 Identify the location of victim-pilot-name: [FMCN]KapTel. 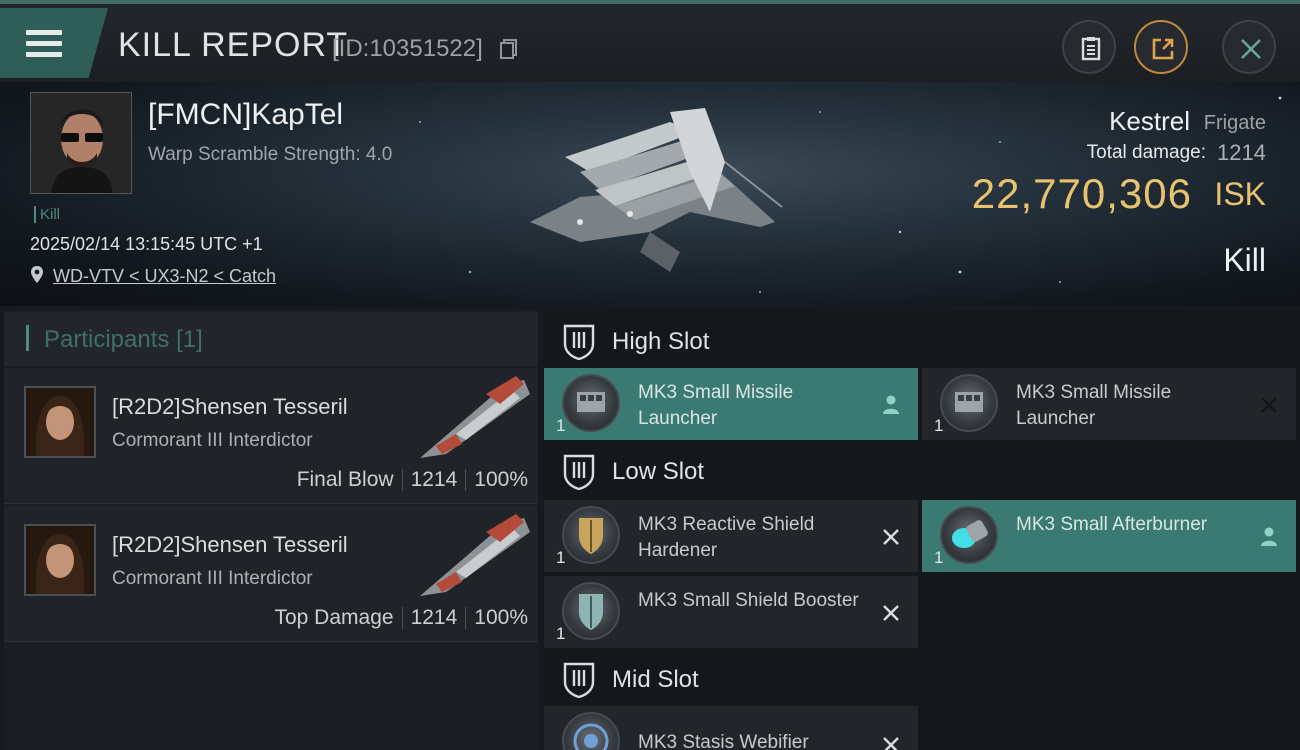
(245, 115).